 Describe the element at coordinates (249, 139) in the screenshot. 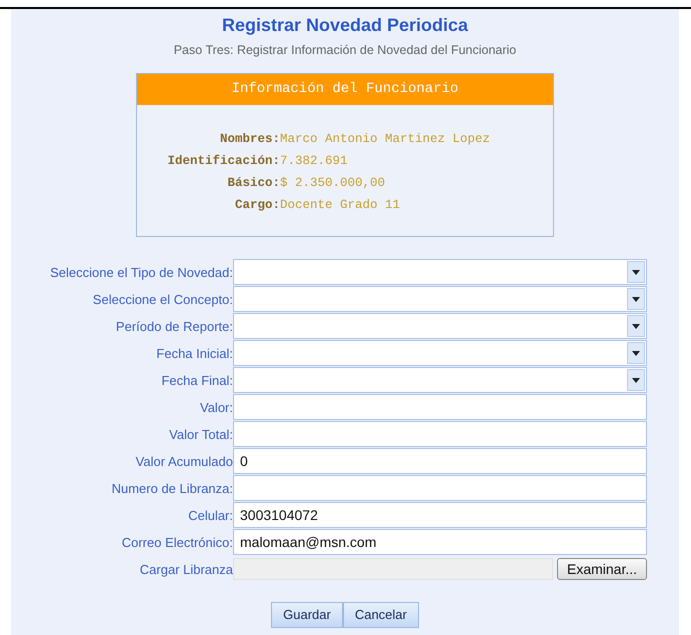

I see `info-label: Nombres:` at that location.